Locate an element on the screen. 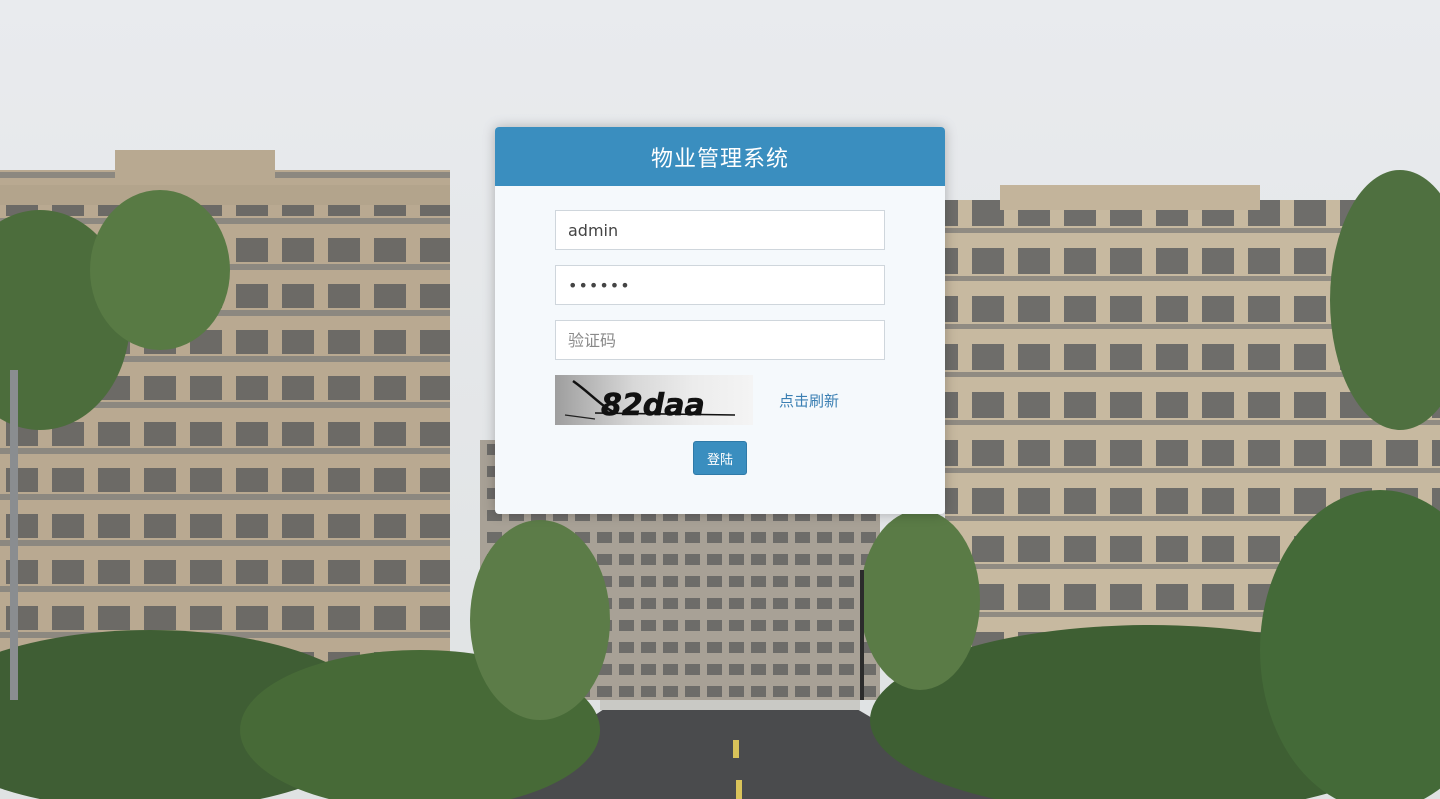  password-input is located at coordinates (720, 285).